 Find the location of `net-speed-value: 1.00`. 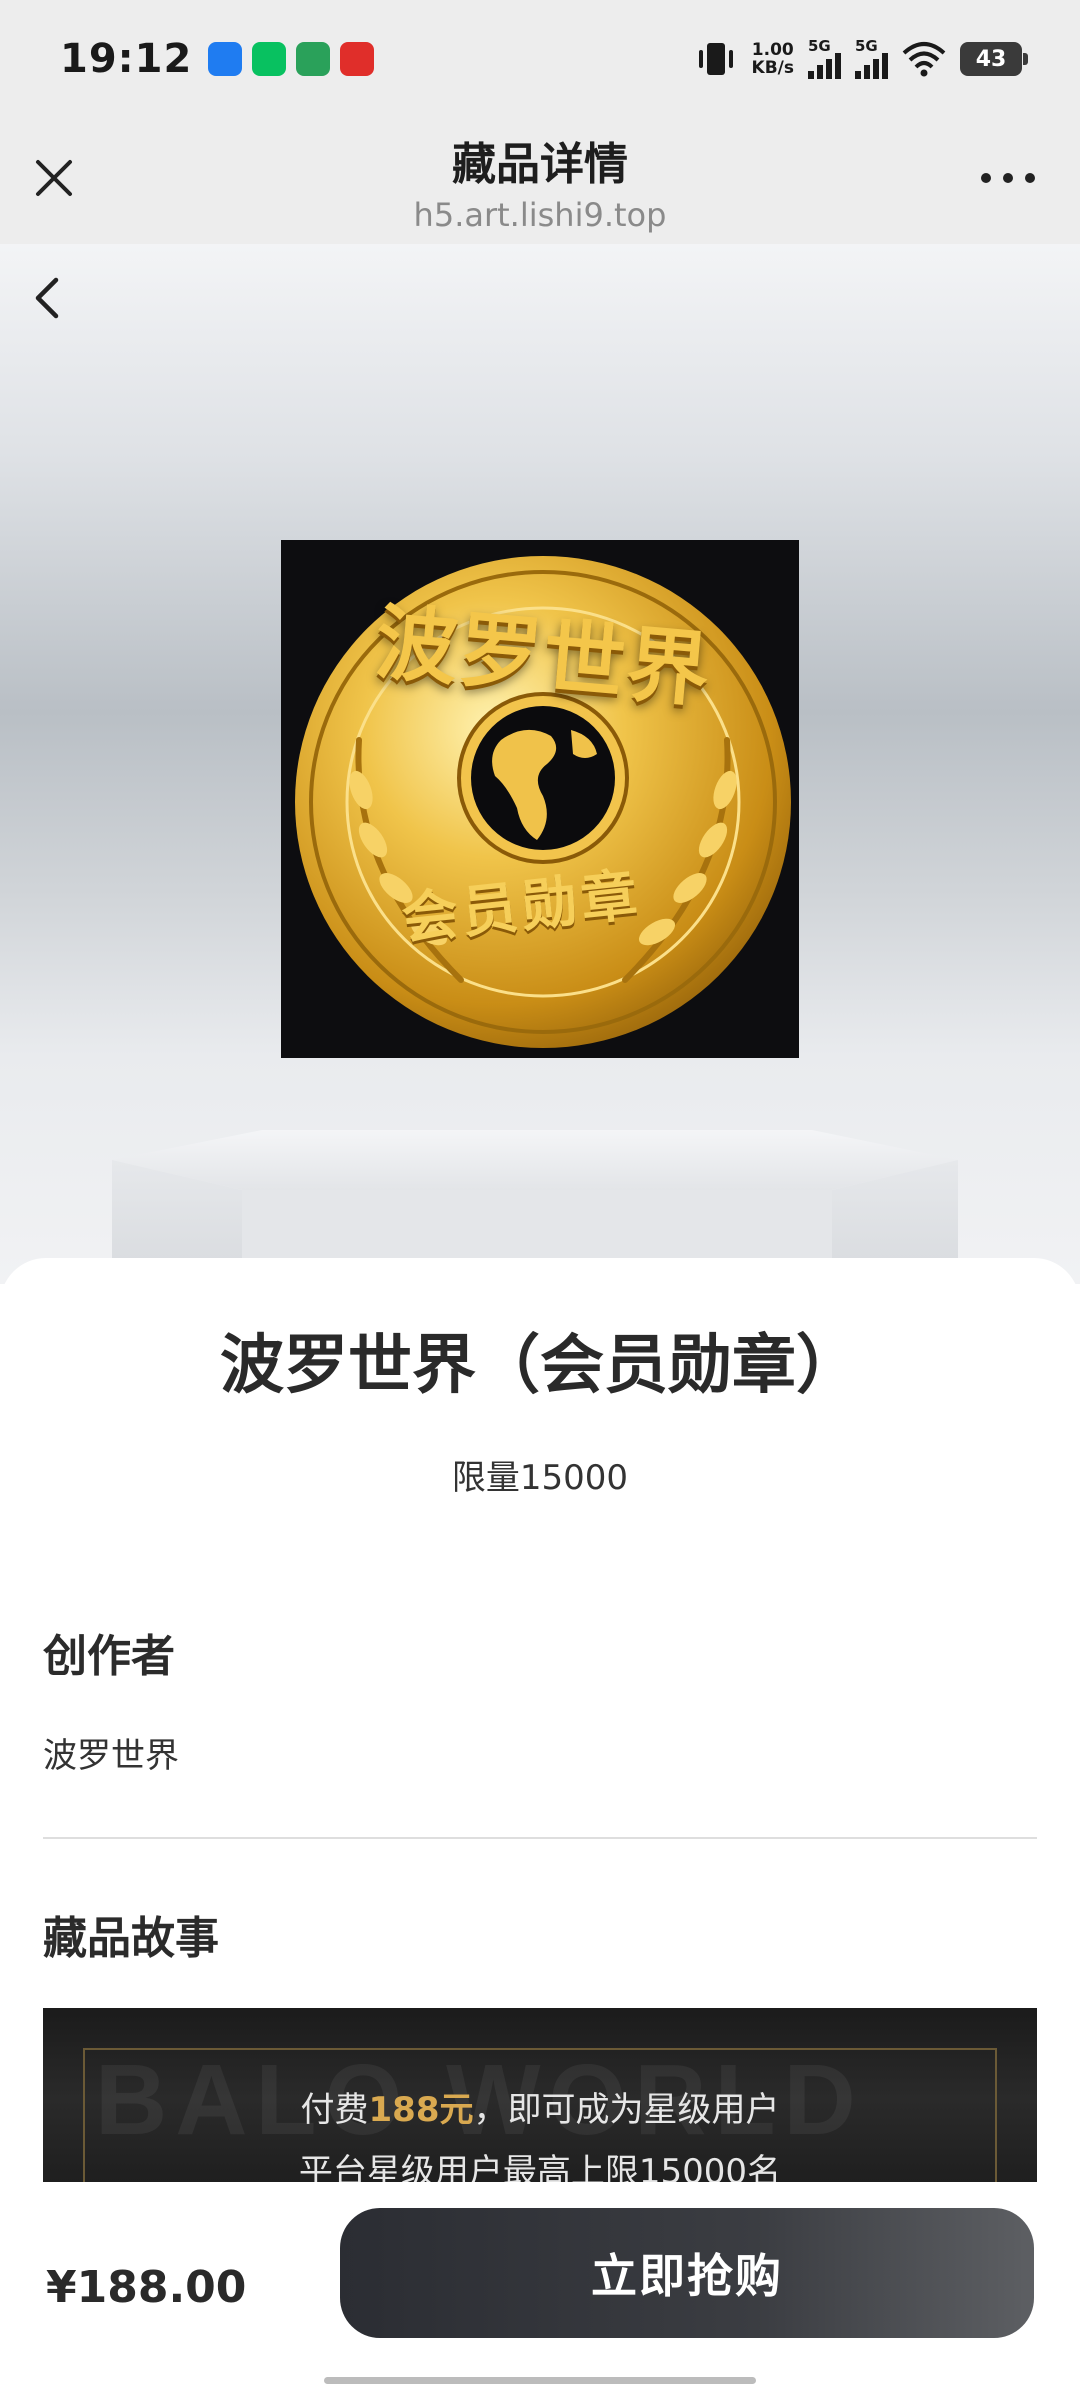

net-speed-value: 1.00 is located at coordinates (772, 50).